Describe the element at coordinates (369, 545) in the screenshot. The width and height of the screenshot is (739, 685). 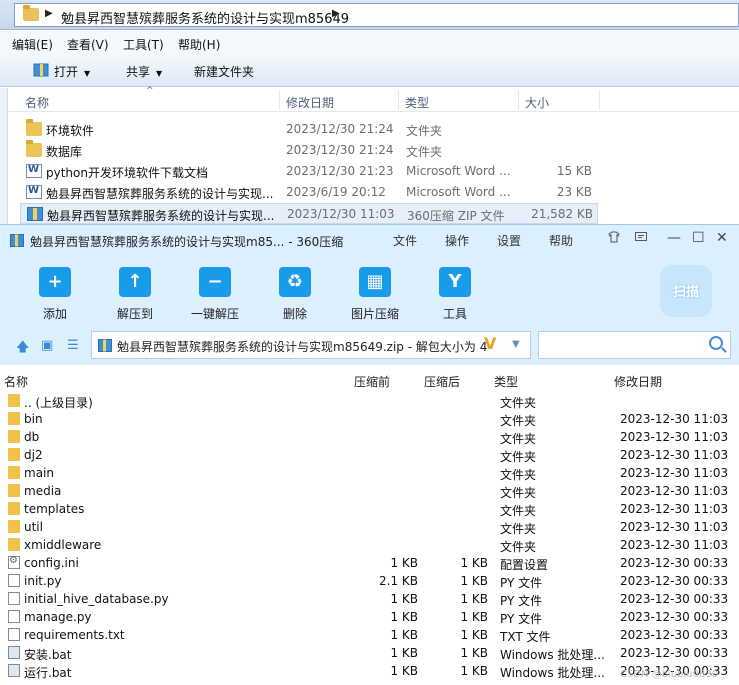
I see `archive-row: xmiddleware 文件夹 2023-12-30 11:03` at that location.